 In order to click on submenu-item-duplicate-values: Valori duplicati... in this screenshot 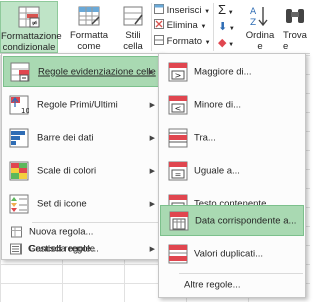, I will do `click(232, 253)`.